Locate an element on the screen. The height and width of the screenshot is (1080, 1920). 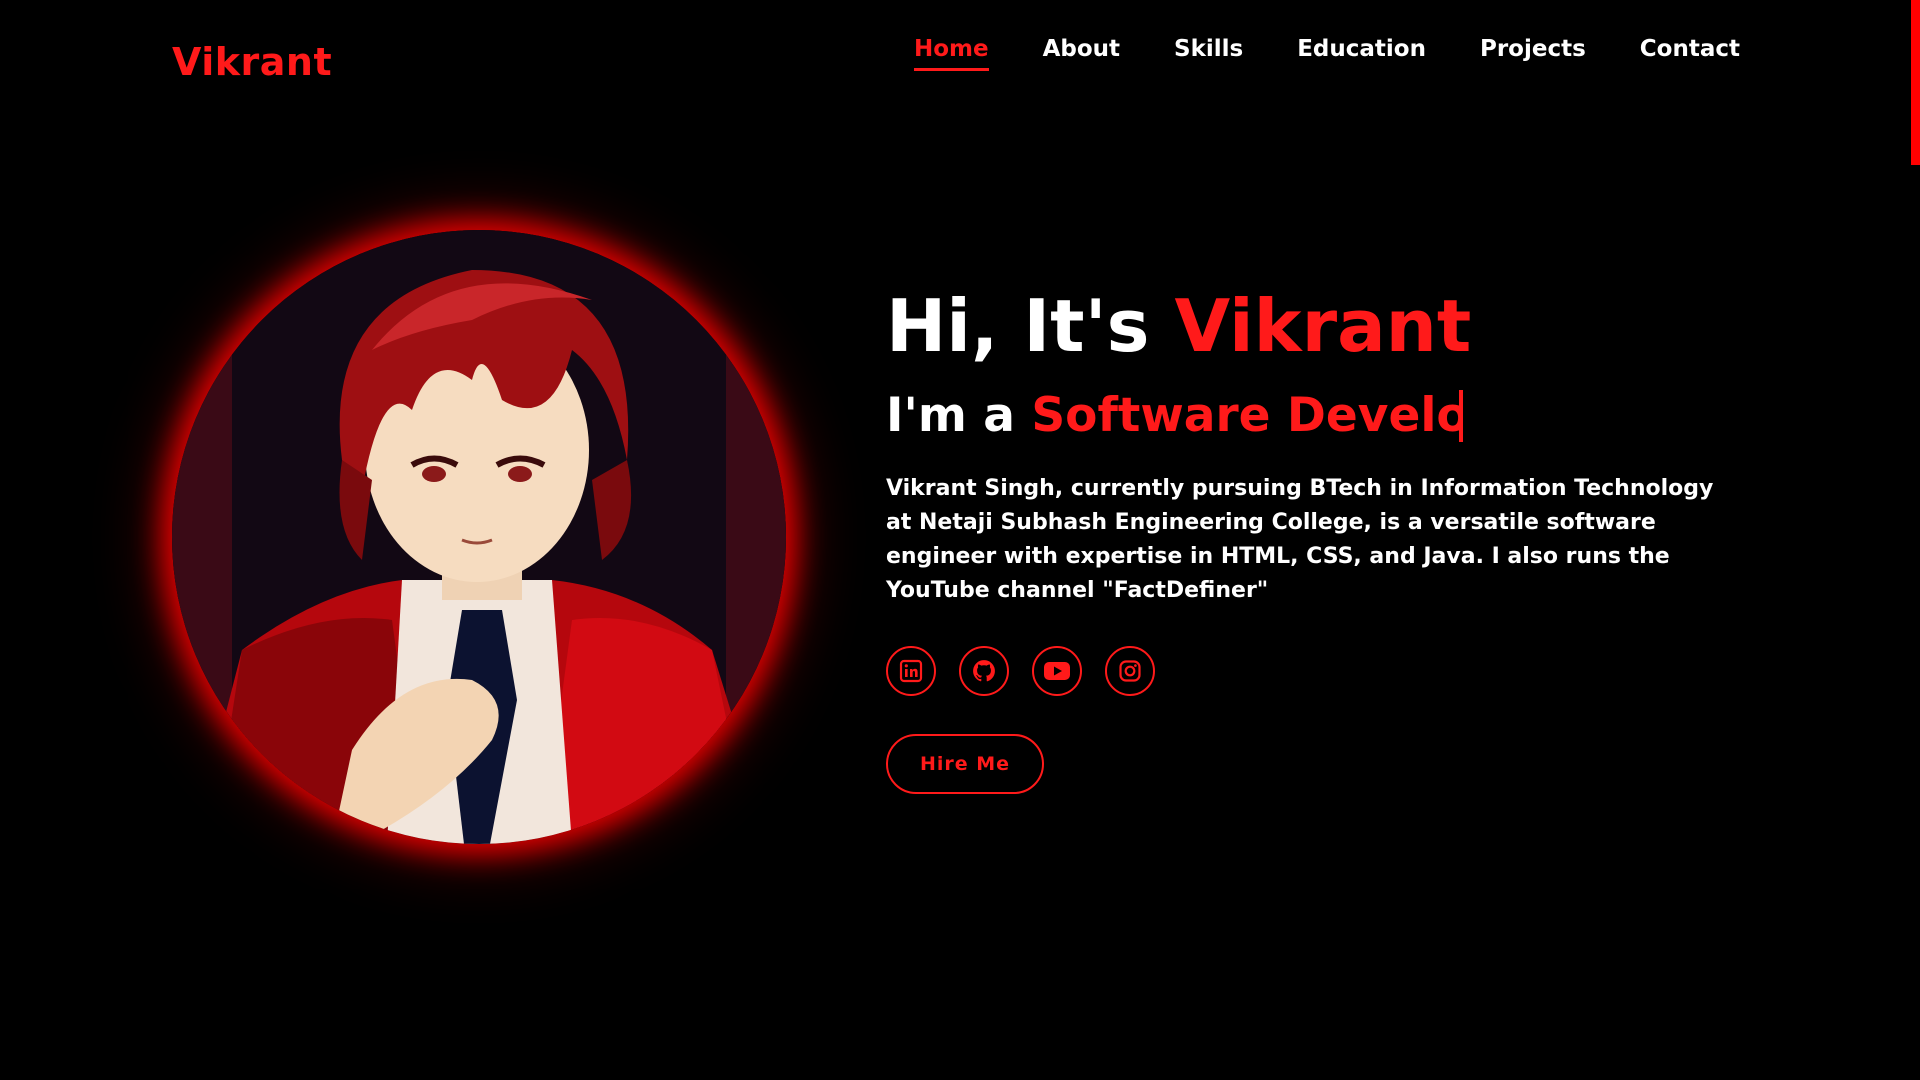
youtube-icon is located at coordinates (1057, 670).